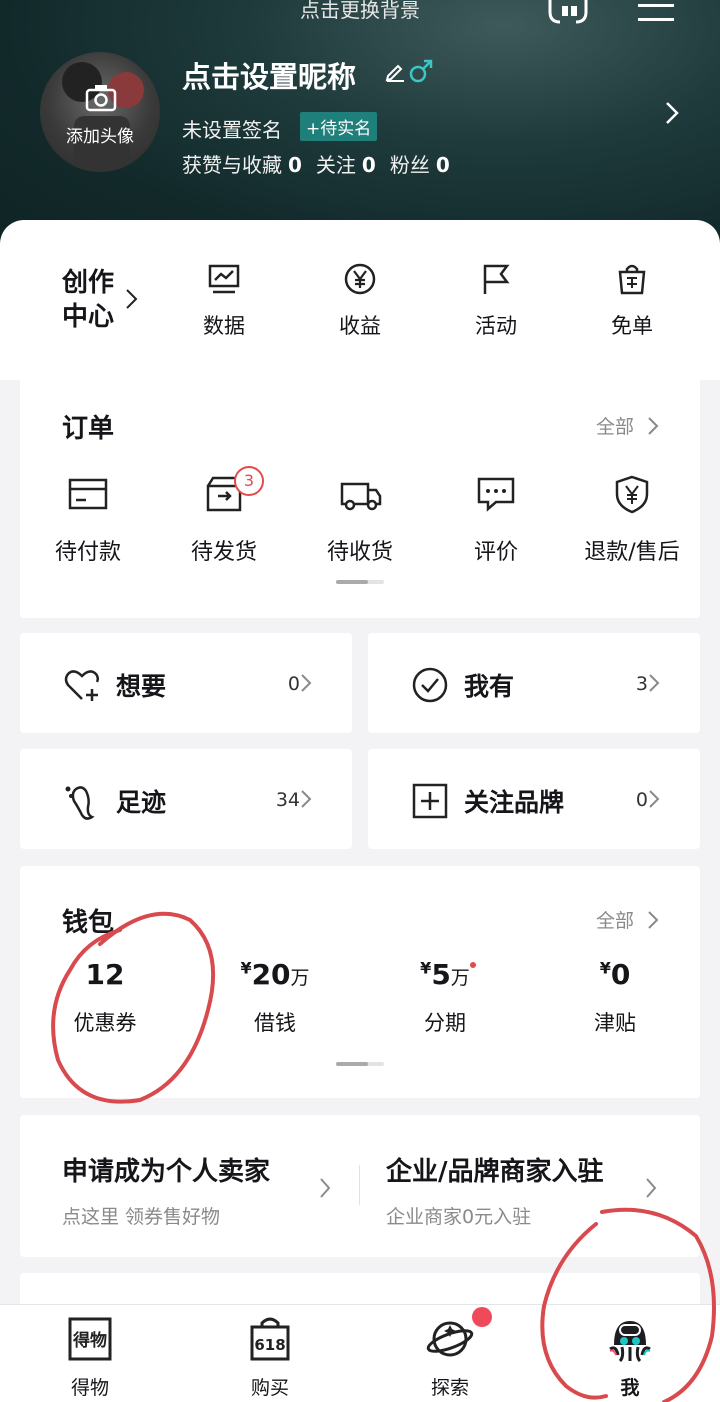  Describe the element at coordinates (632, 552) in the screenshot. I see `order-refund-label: 退款/售后` at that location.